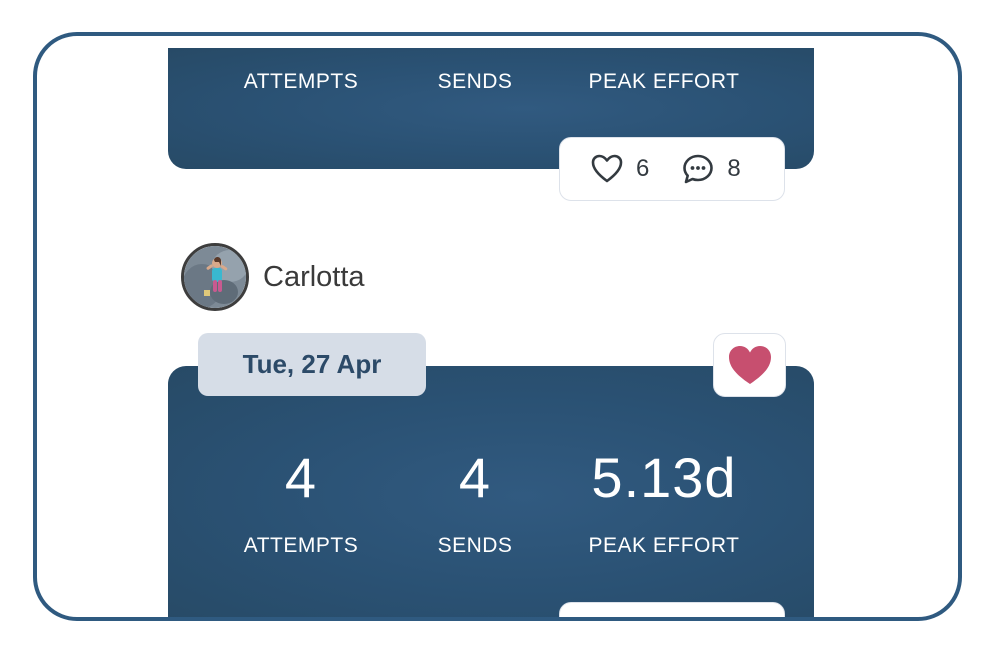 This screenshot has height=658, width=1000. I want to click on stat-value: 5.13d, so click(664, 477).